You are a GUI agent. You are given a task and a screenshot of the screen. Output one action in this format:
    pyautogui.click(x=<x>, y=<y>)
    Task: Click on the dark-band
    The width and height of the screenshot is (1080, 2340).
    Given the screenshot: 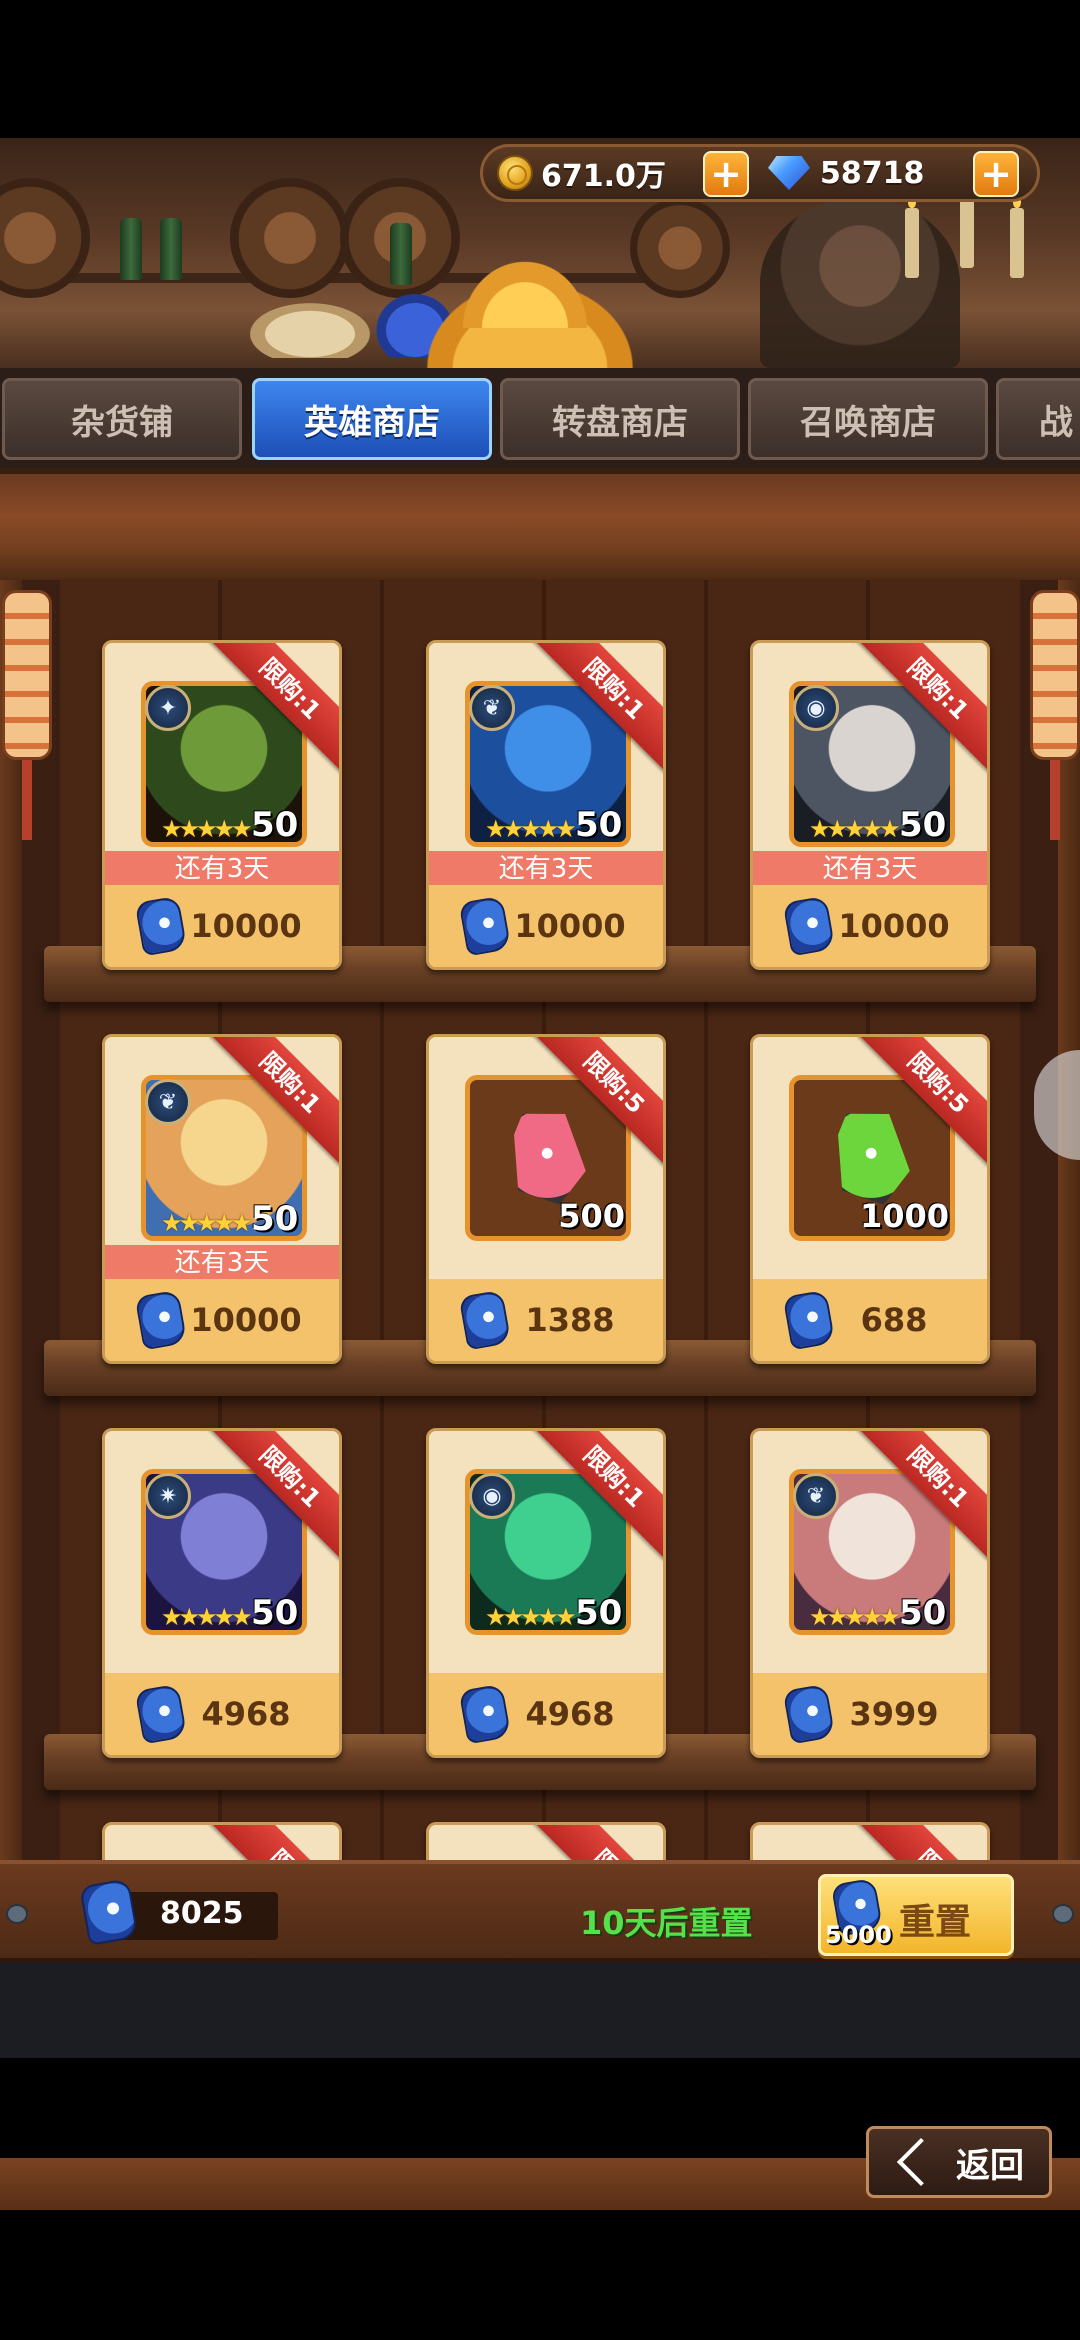 What is the action you would take?
    pyautogui.click(x=540, y=2010)
    